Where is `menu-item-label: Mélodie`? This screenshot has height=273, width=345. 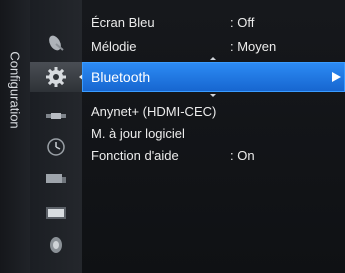
menu-item-label: Mélodie is located at coordinates (114, 46).